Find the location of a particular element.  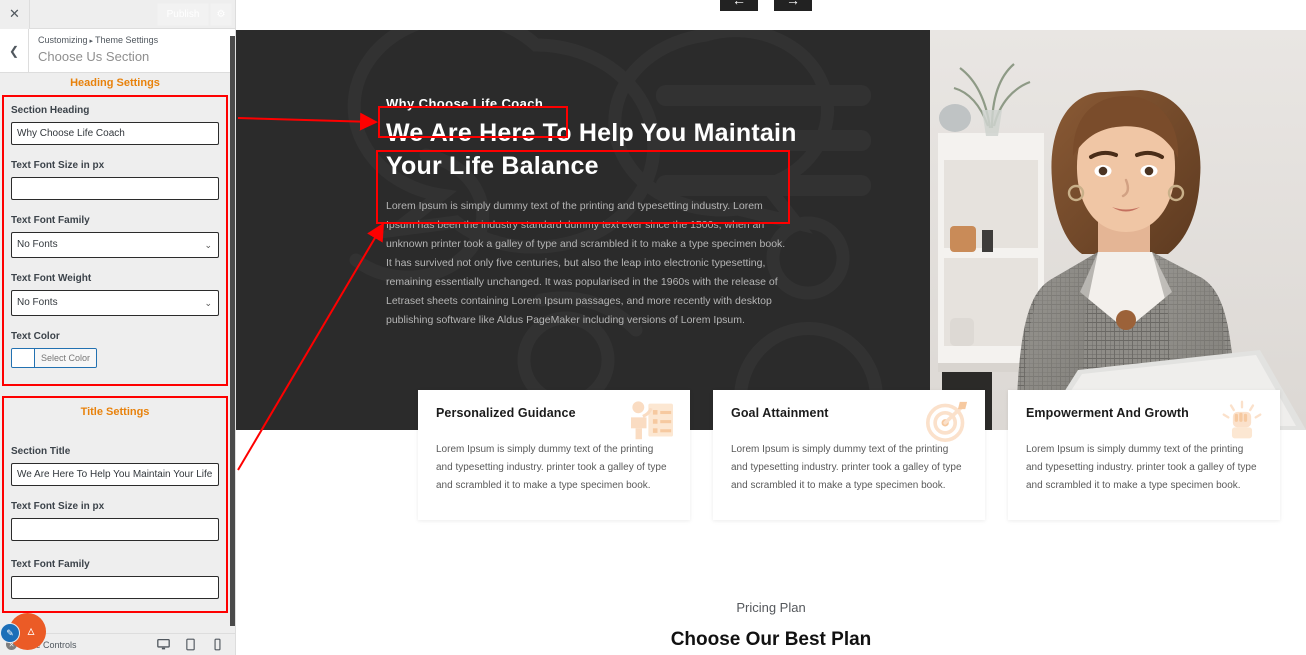

arrow-right-icon: → is located at coordinates (793, 5).